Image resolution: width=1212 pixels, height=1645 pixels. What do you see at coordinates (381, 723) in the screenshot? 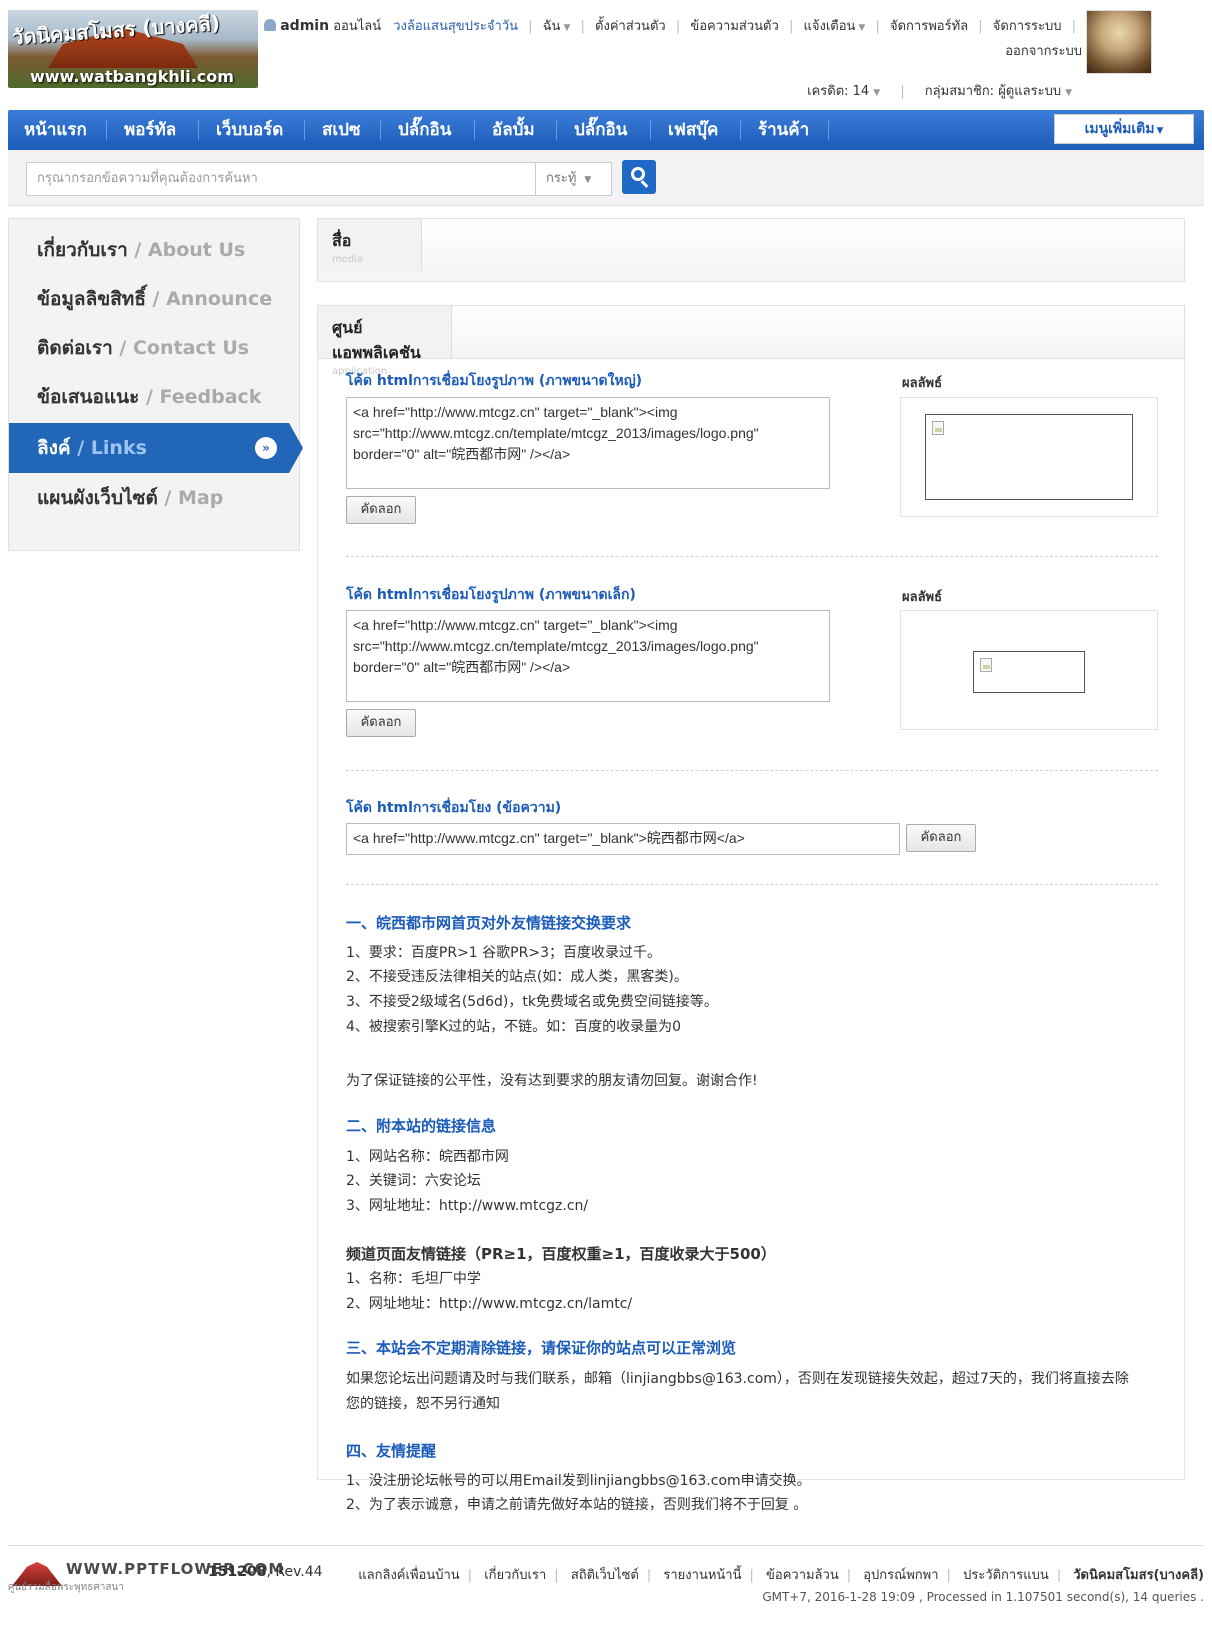
I see `copy-small-button: คัดลอก` at bounding box center [381, 723].